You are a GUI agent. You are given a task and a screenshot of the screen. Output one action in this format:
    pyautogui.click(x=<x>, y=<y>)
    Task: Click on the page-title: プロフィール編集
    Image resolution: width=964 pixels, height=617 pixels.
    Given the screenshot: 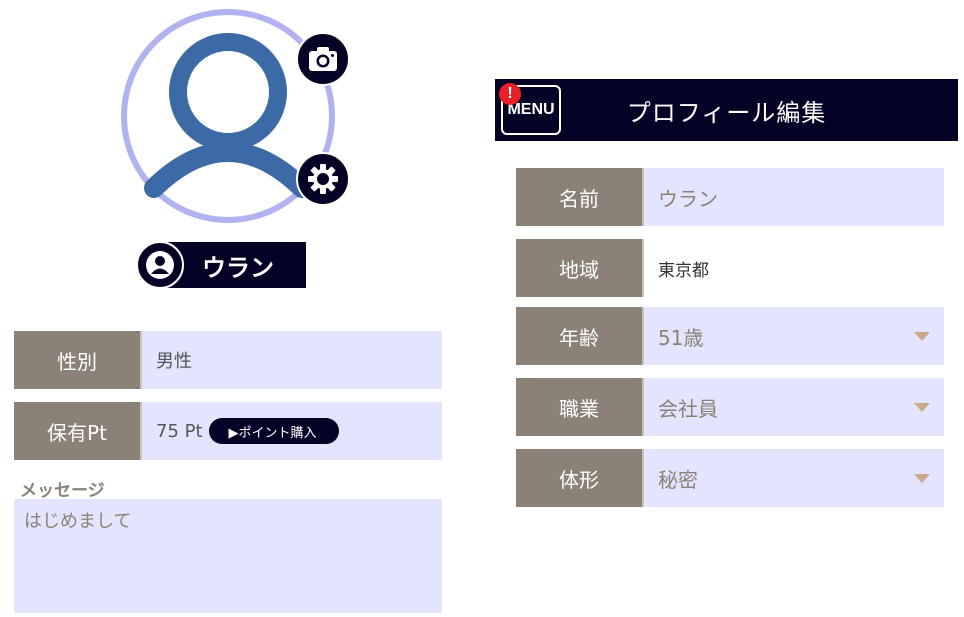 What is the action you would take?
    pyautogui.click(x=726, y=112)
    